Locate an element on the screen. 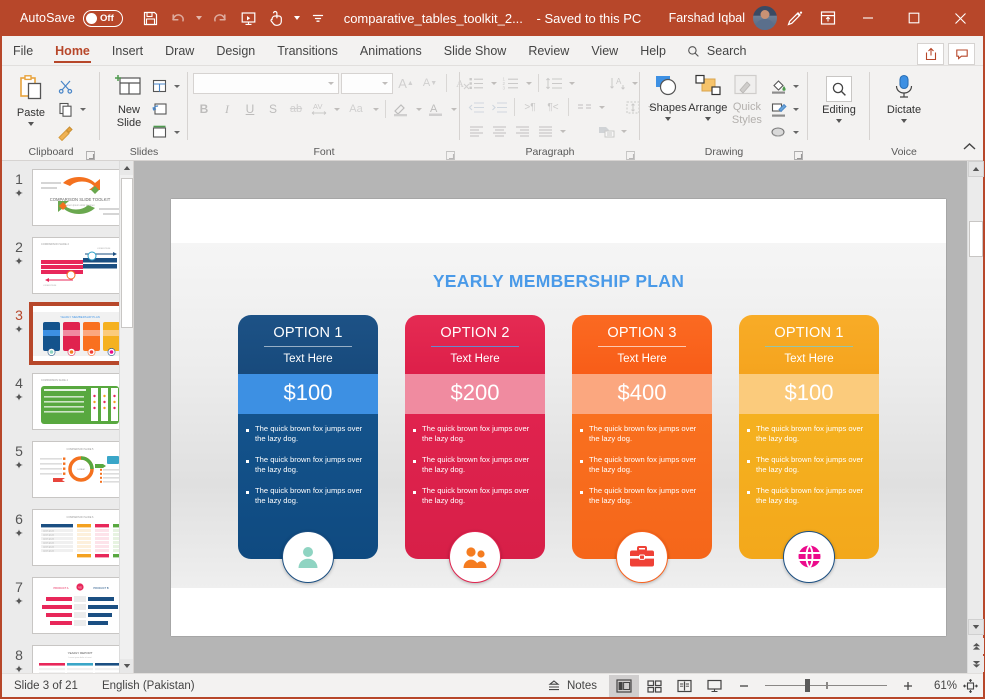  change-case-button: Aa is located at coordinates (356, 109).